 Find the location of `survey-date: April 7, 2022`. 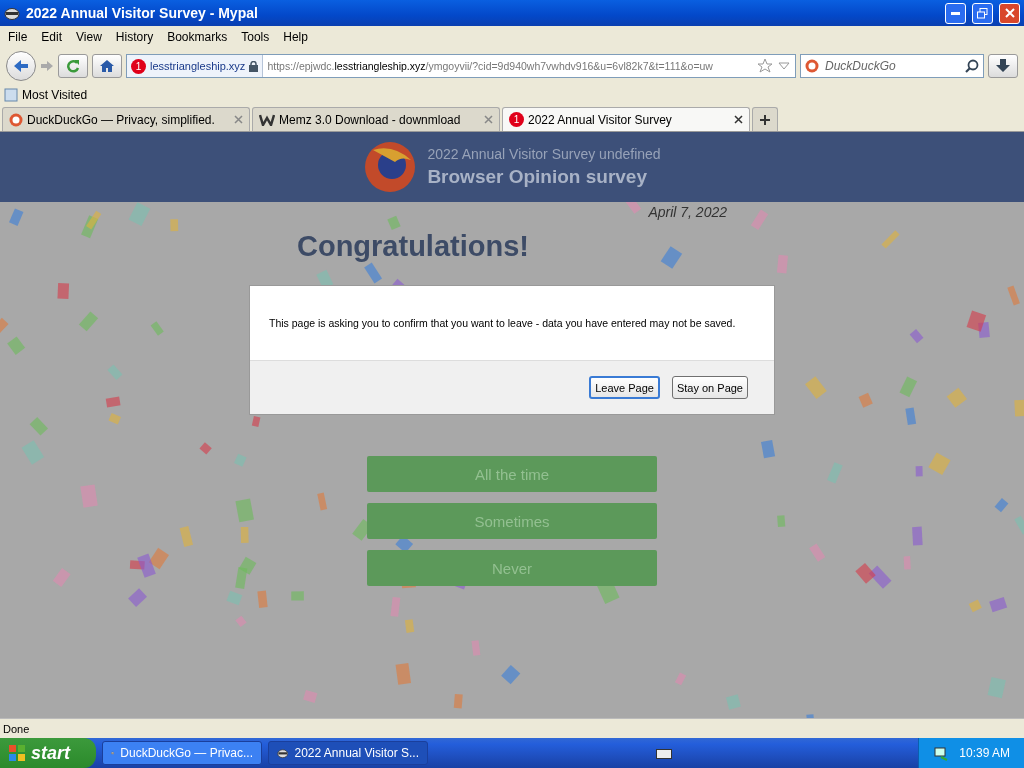

survey-date: April 7, 2022 is located at coordinates (687, 212).